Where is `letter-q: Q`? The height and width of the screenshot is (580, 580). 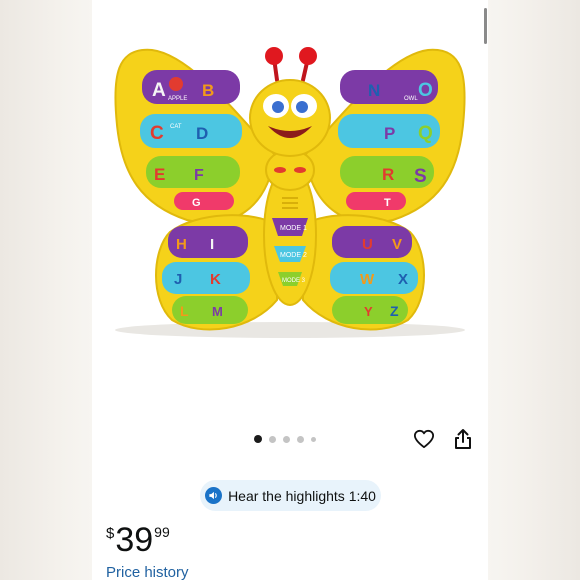
letter-q: Q is located at coordinates (425, 133).